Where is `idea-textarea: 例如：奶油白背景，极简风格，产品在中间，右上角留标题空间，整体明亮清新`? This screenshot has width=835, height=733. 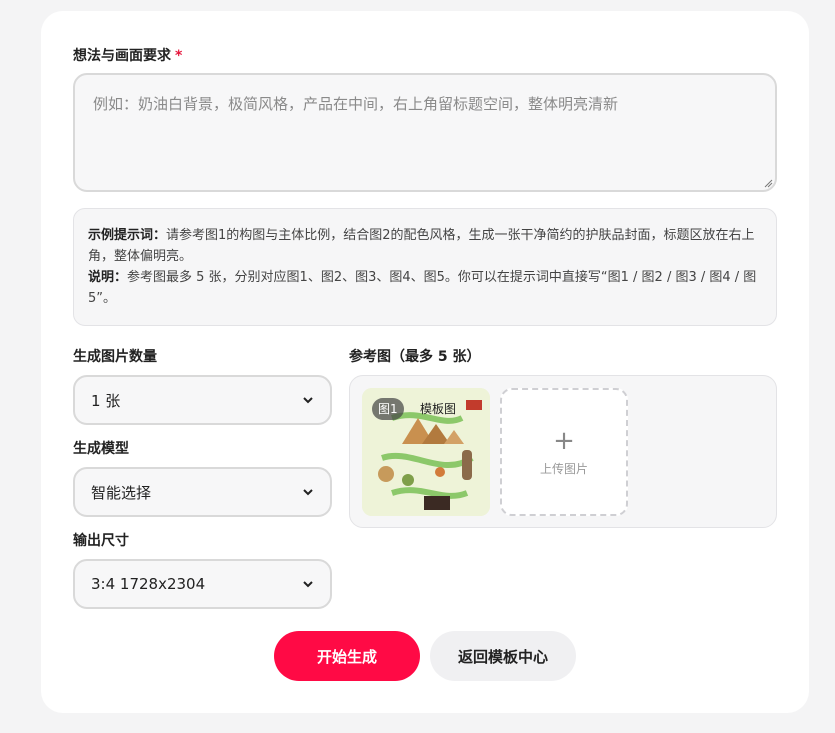 idea-textarea: 例如：奶油白背景，极简风格，产品在中间，右上角留标题空间，整体明亮清新 is located at coordinates (425, 132).